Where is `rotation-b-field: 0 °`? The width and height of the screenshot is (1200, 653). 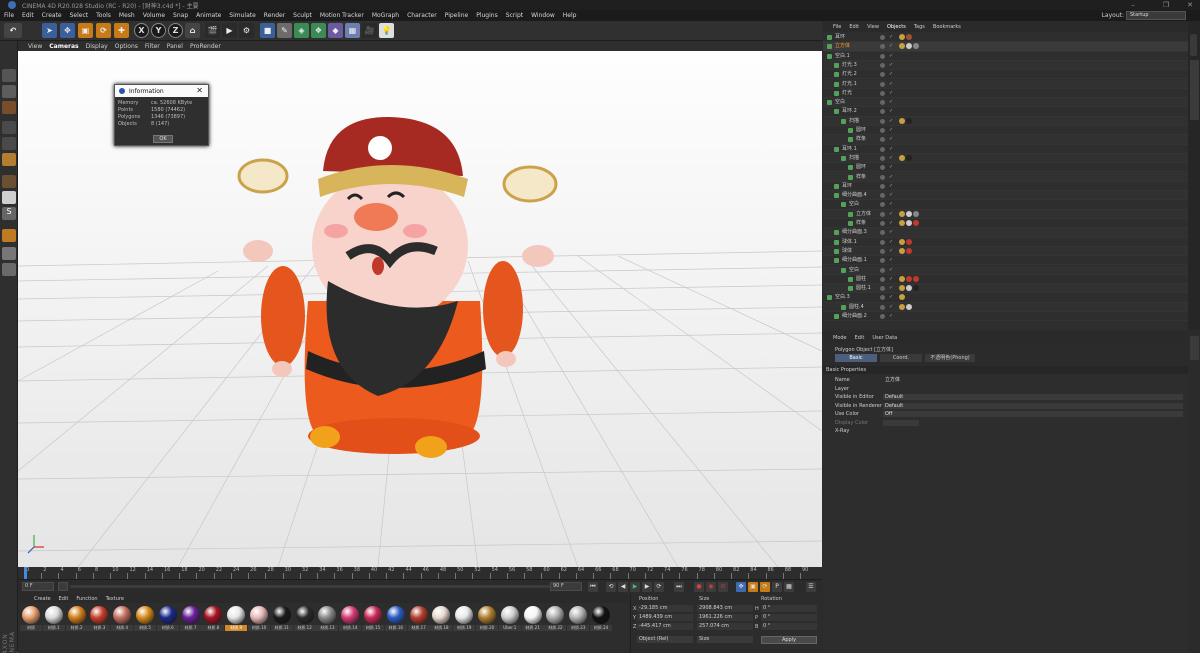 rotation-b-field: 0 ° is located at coordinates (789, 626).